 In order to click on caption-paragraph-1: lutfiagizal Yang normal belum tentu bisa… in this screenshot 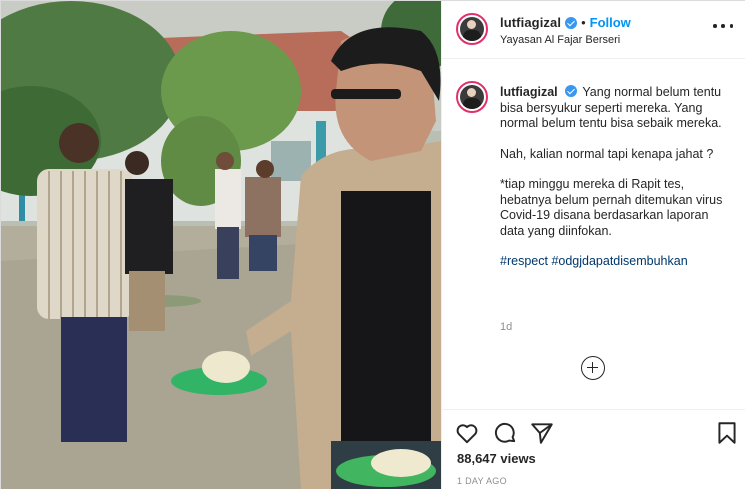, I will do `click(615, 108)`.